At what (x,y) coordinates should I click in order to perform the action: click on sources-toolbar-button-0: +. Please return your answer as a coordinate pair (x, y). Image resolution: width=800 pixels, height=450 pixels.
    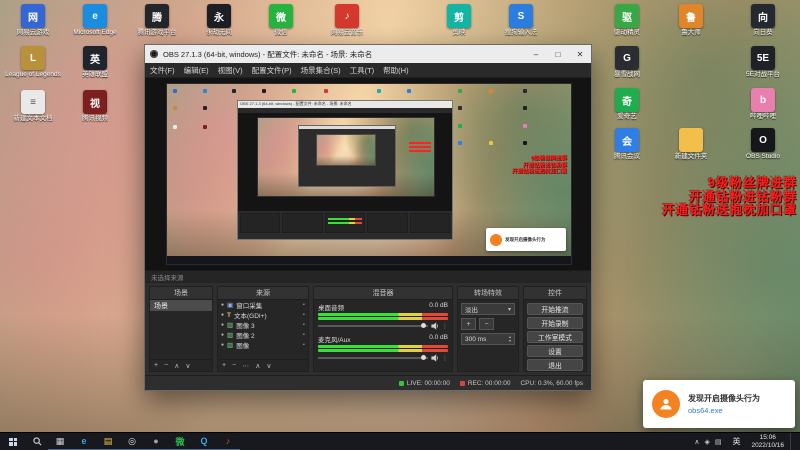
    Looking at the image, I should click on (224, 365).